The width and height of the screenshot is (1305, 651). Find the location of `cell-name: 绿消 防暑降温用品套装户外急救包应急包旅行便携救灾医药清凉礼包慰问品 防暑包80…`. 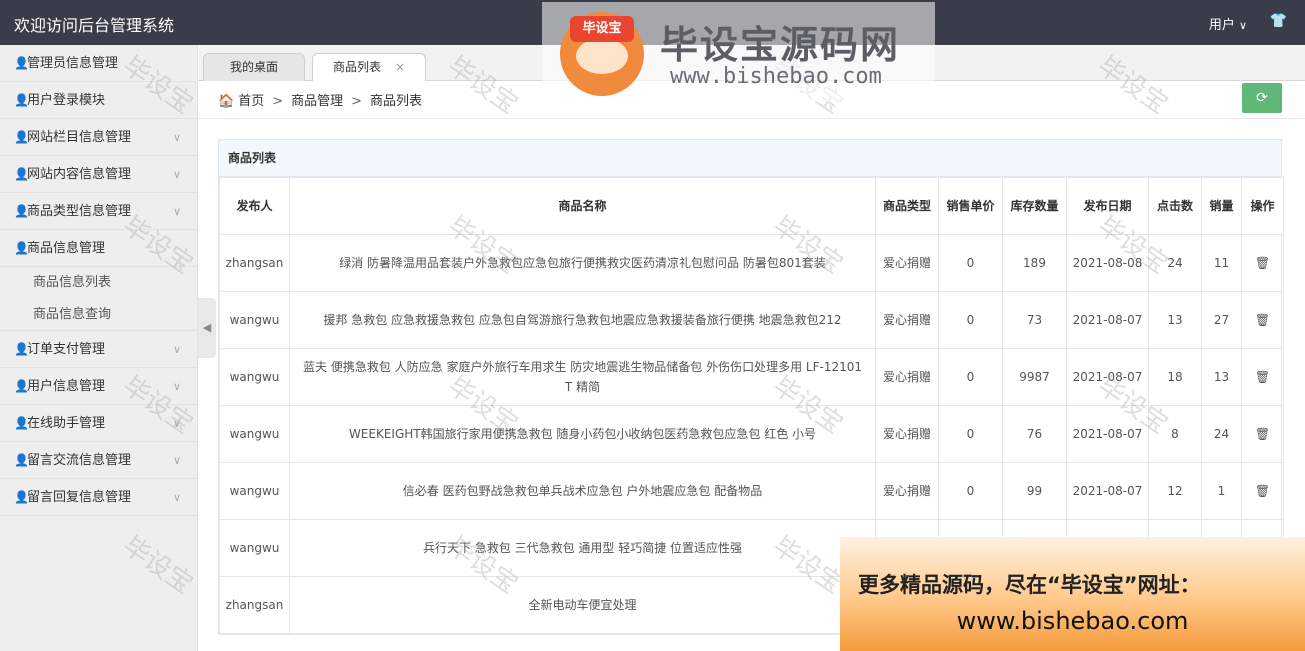

cell-name: 绿消 防暑降温用品套装户外急救包应急包旅行便携救灾医药清凉礼包慰问品 防暑包80… is located at coordinates (582, 263).